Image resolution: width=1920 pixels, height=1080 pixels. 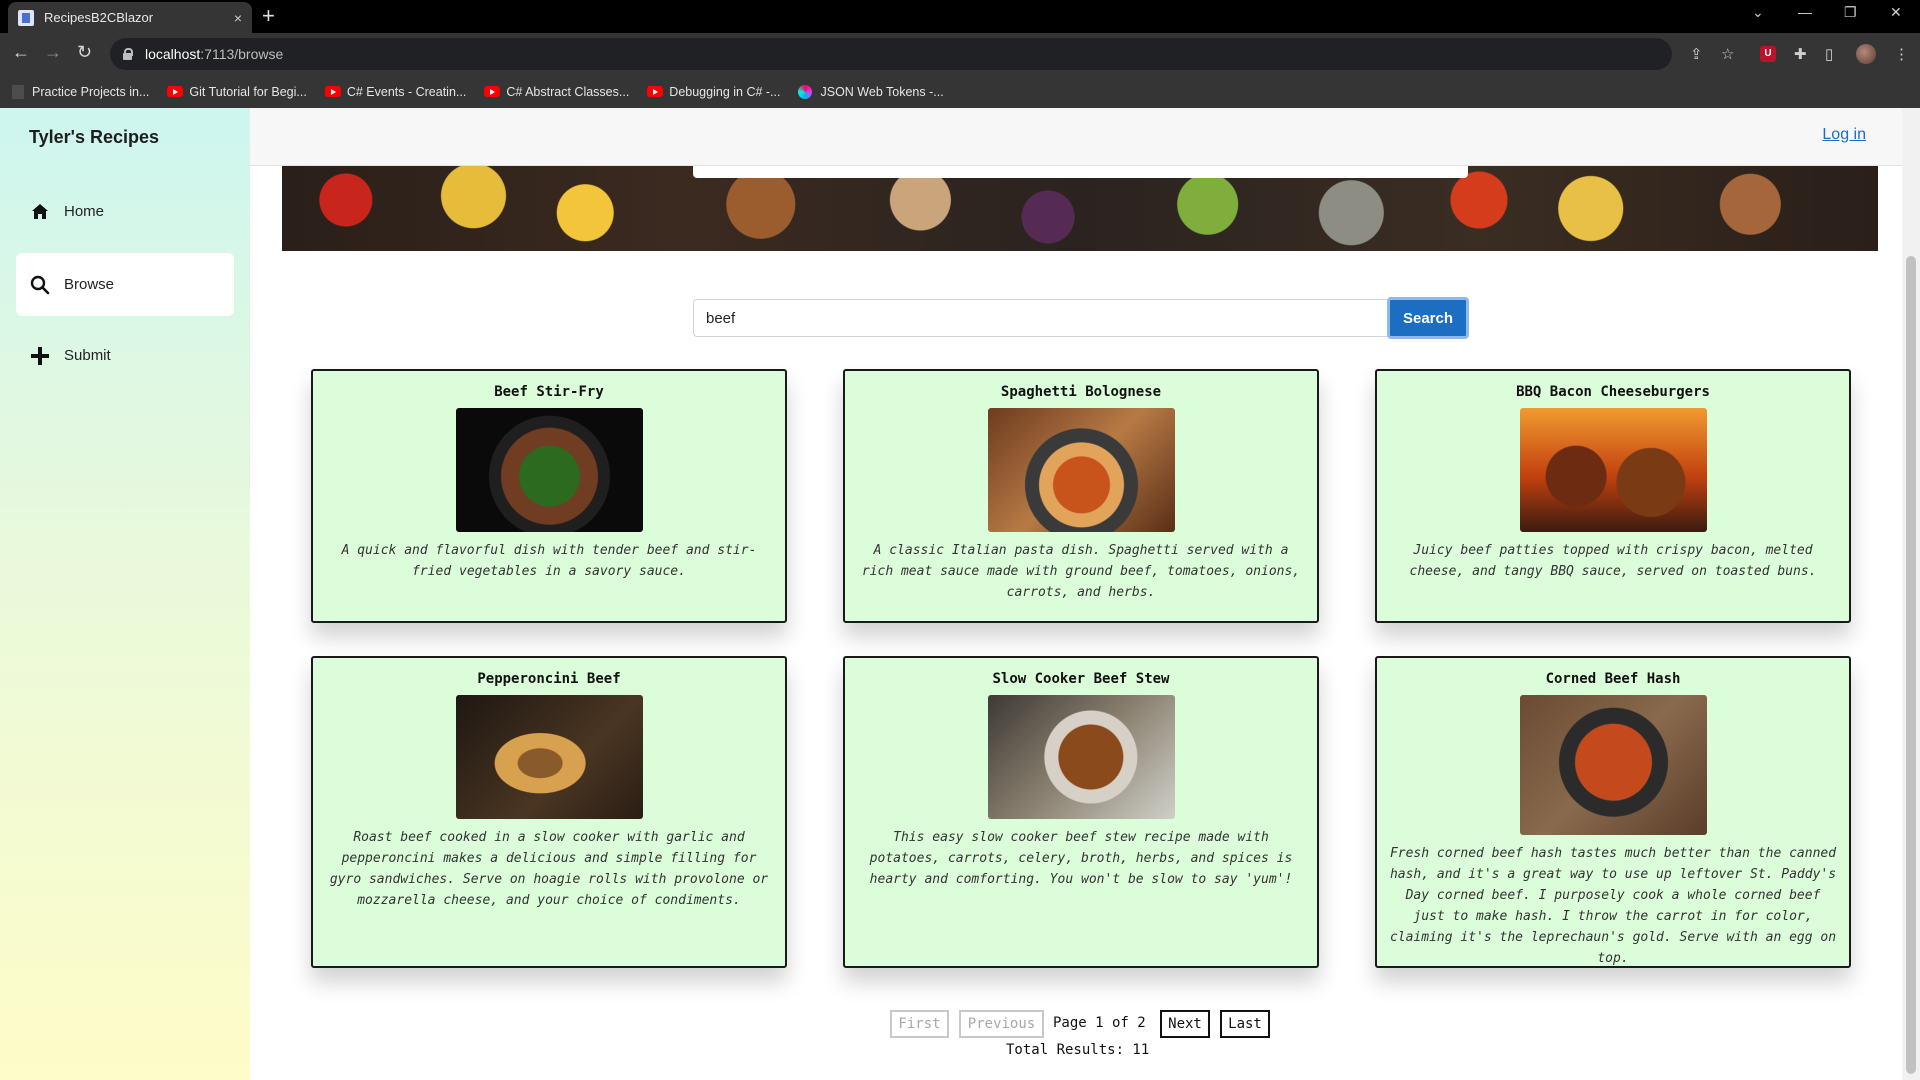 What do you see at coordinates (919, 1024) in the screenshot?
I see `first-page-button: First` at bounding box center [919, 1024].